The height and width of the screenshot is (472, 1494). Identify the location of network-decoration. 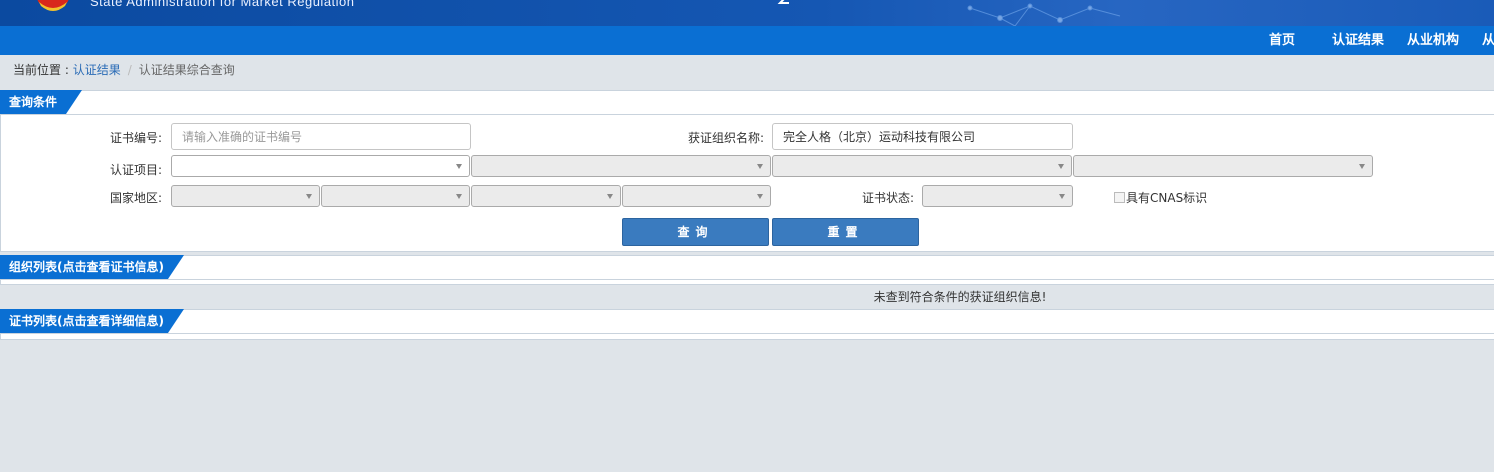
(1044, 14).